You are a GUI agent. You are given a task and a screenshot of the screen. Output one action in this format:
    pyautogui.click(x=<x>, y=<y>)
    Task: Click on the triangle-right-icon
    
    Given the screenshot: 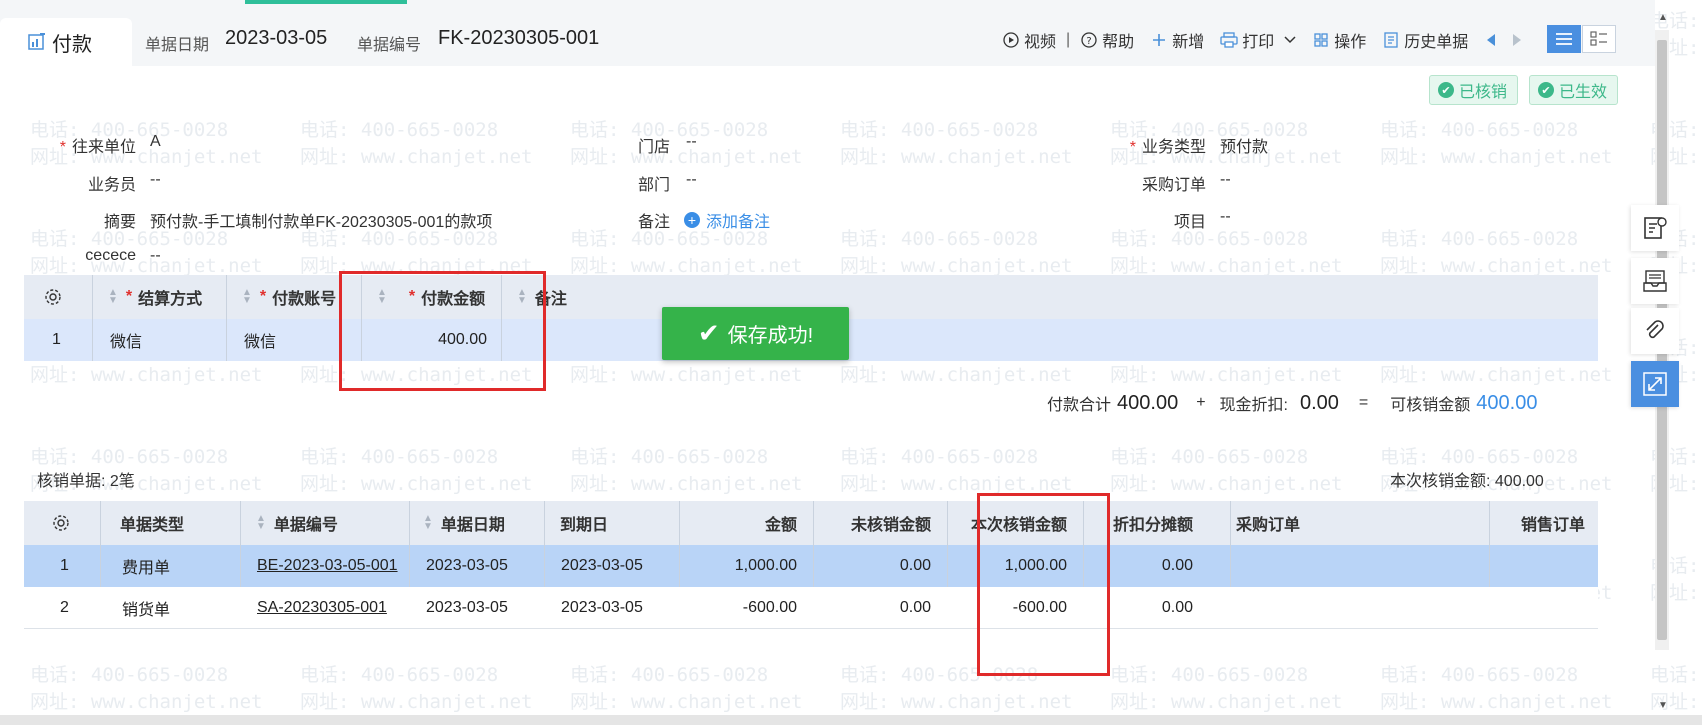 What is the action you would take?
    pyautogui.click(x=1517, y=40)
    